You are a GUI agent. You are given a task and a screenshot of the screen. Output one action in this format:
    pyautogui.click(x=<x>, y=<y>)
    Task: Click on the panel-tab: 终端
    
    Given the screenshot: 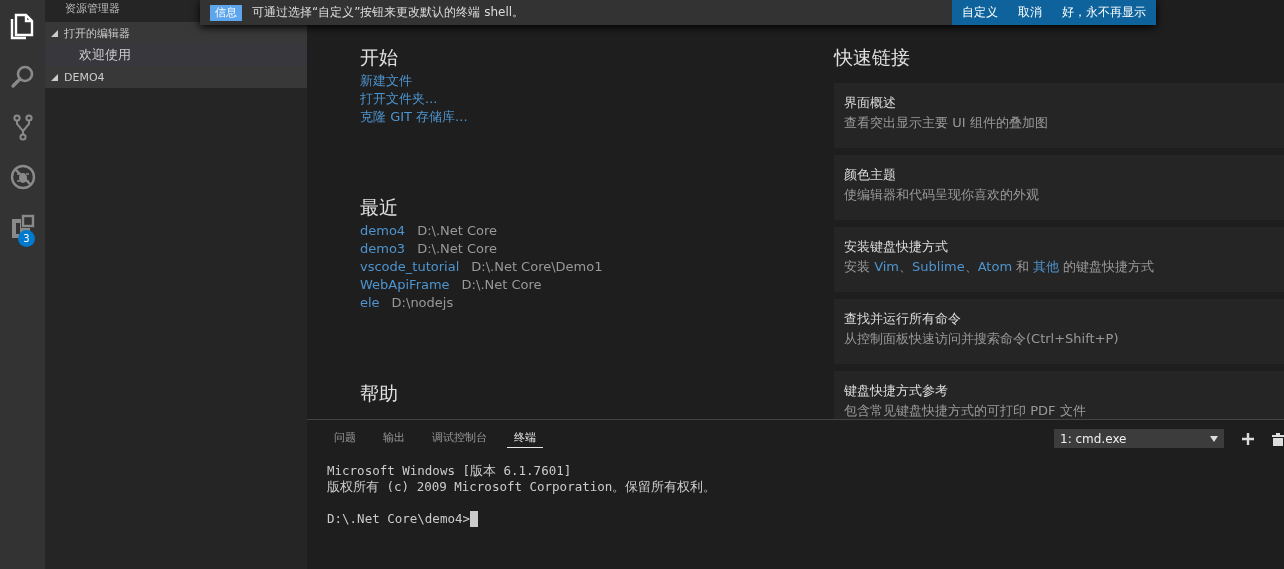 What is the action you would take?
    pyautogui.click(x=525, y=438)
    